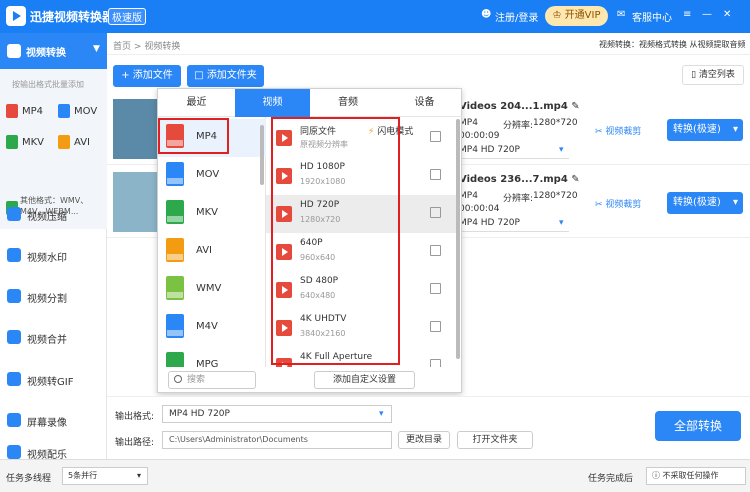 The height and width of the screenshot is (492, 750). Describe the element at coordinates (16, 16) in the screenshot. I see `app-logo-icon` at that location.